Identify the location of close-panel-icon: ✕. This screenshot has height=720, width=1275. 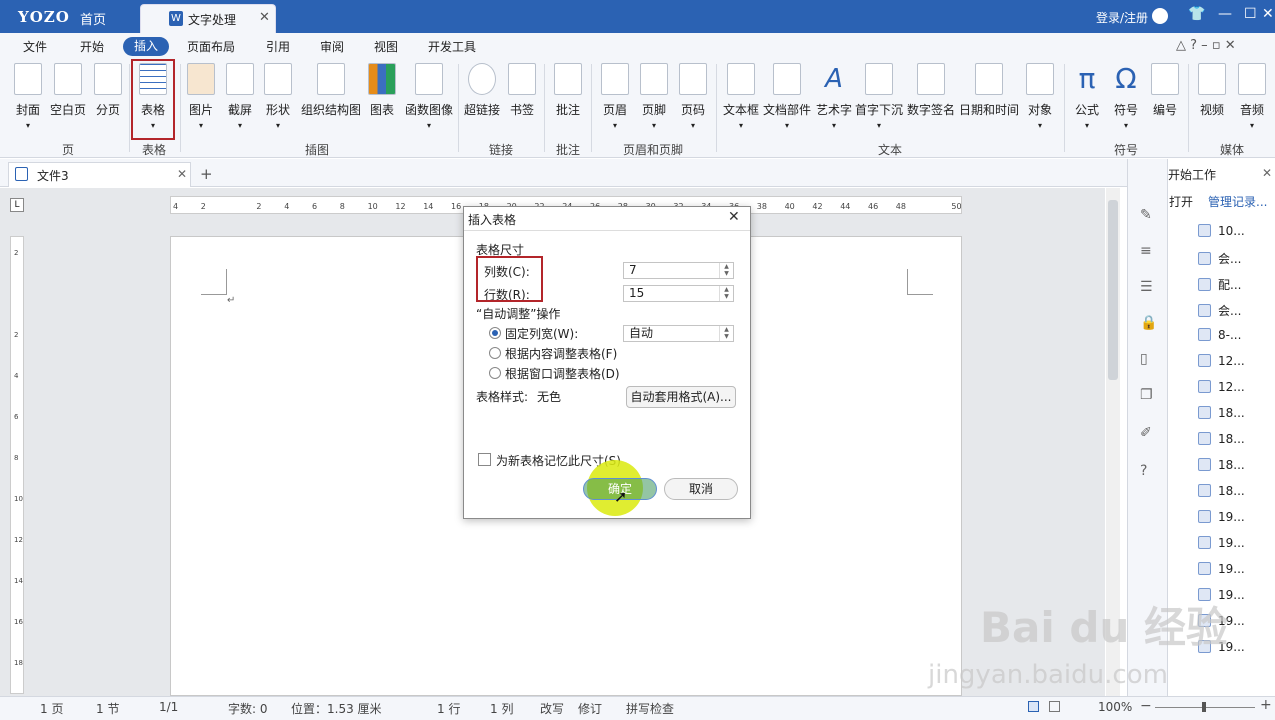
(1267, 173).